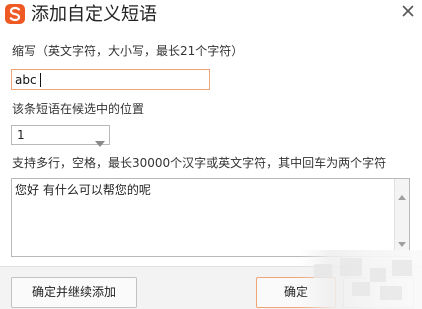 The image size is (422, 309). Describe the element at coordinates (100, 141) in the screenshot. I see `chevron-down-icon` at that location.